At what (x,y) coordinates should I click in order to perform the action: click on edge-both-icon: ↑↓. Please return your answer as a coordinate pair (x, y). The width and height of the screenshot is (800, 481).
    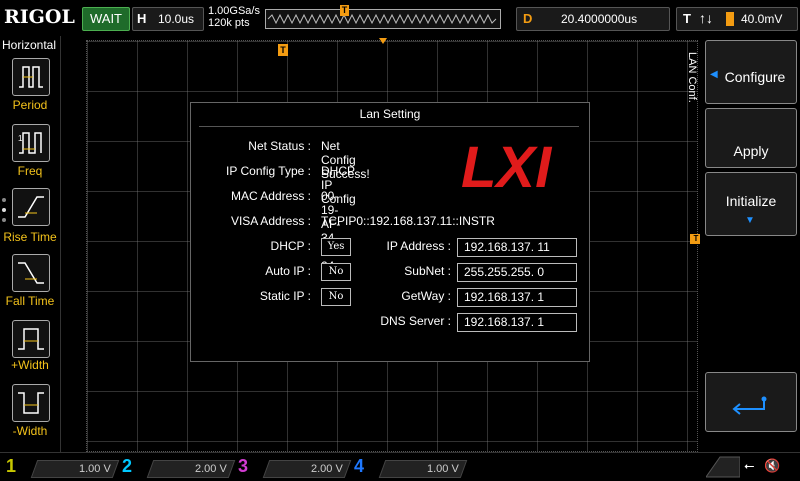
    Looking at the image, I should click on (706, 18).